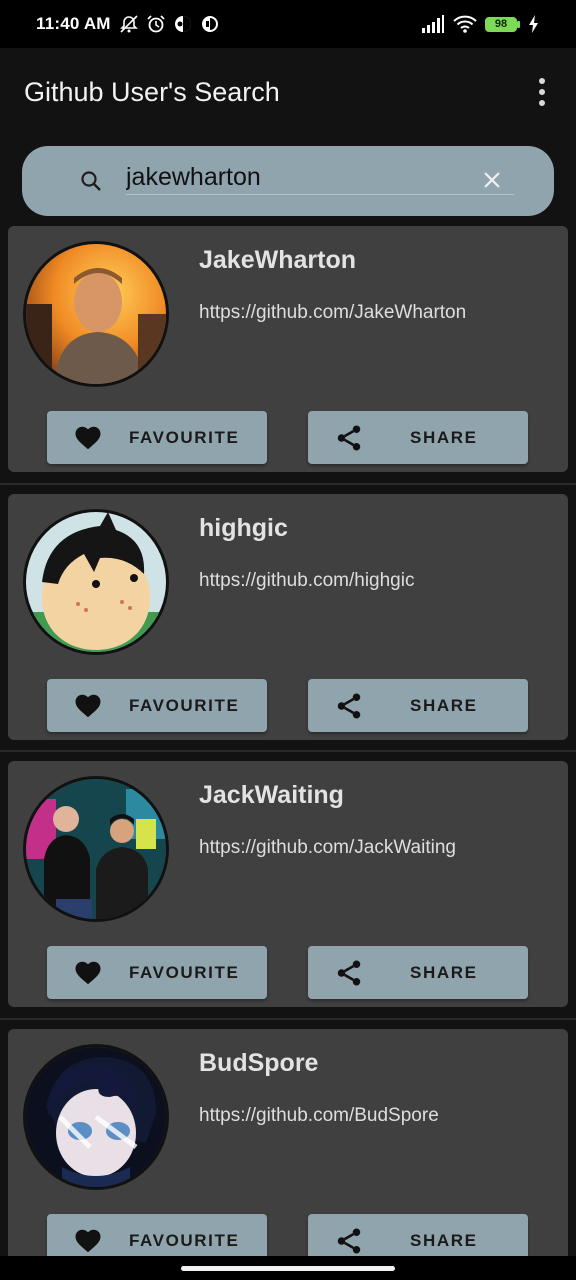  What do you see at coordinates (271, 795) in the screenshot?
I see `username: JackWaiting` at bounding box center [271, 795].